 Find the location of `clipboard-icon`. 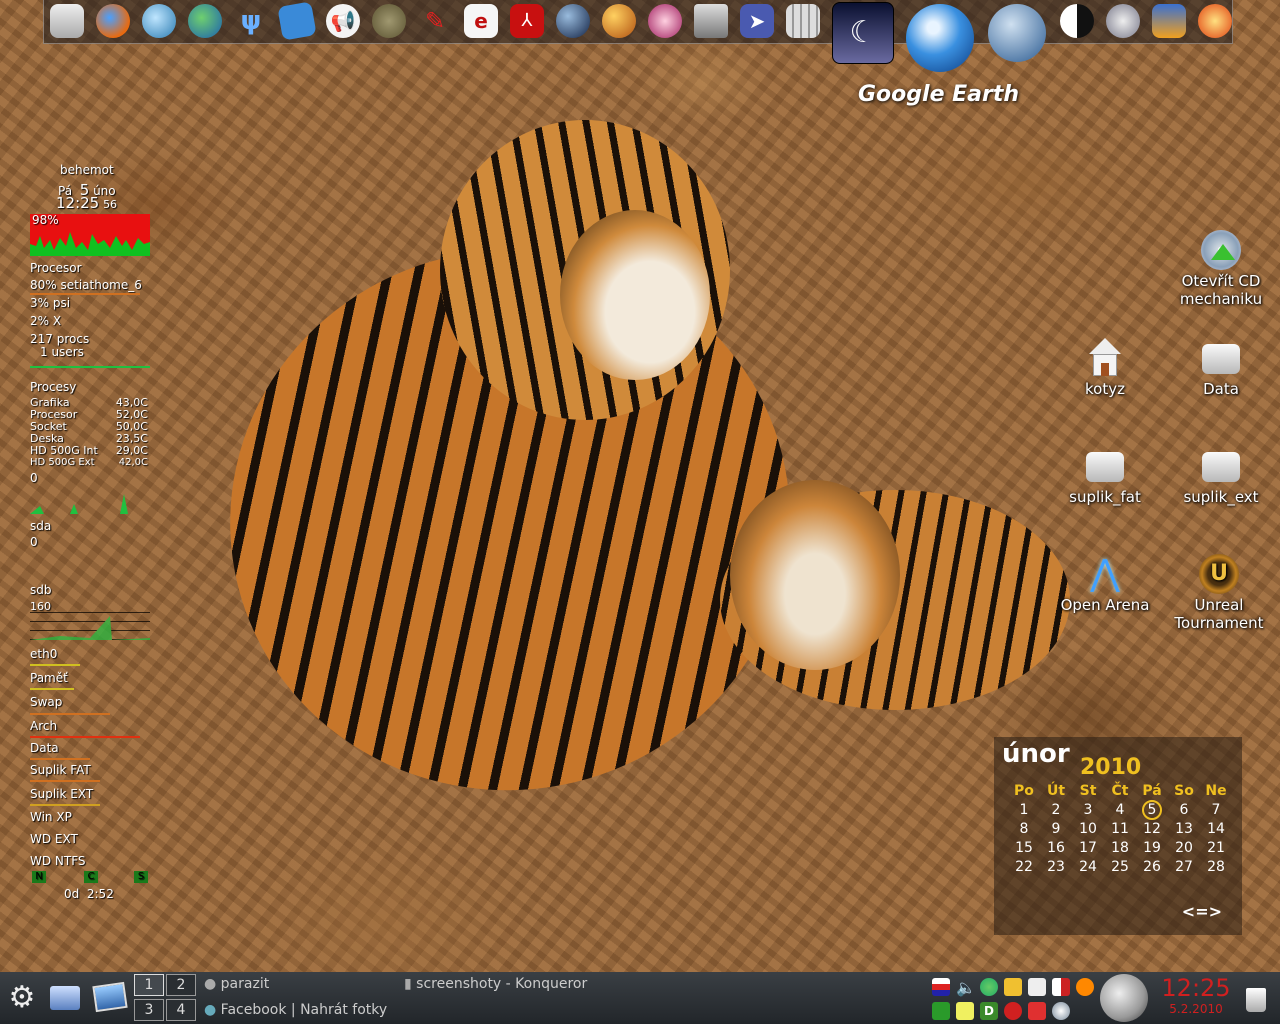

clipboard-icon is located at coordinates (1037, 987).